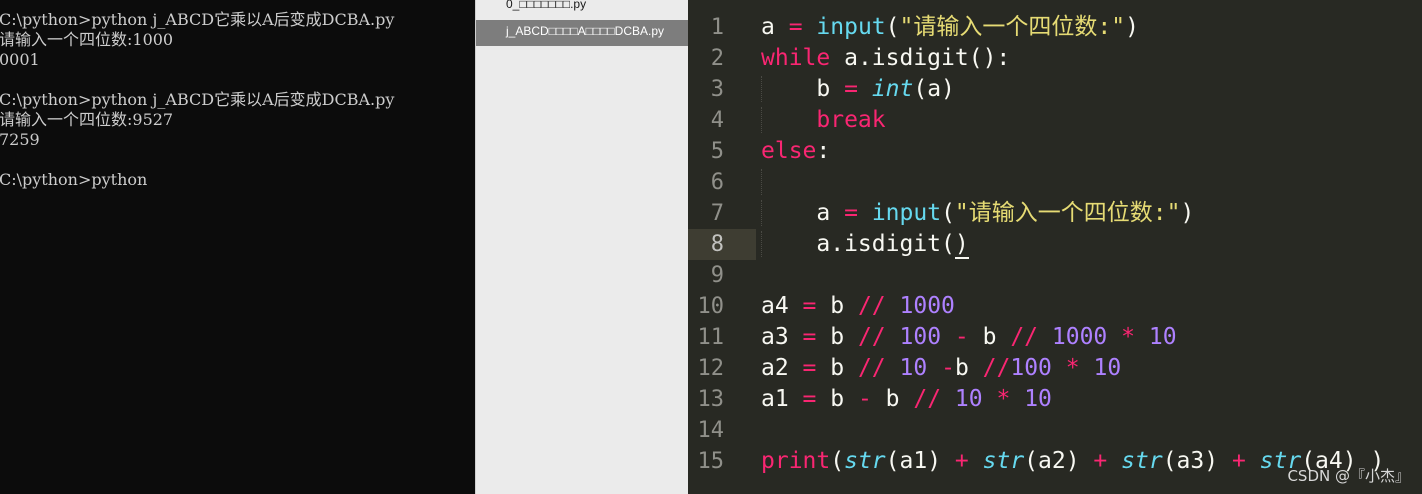 The height and width of the screenshot is (494, 1422). Describe the element at coordinates (717, 275) in the screenshot. I see `line-number: 9` at that location.